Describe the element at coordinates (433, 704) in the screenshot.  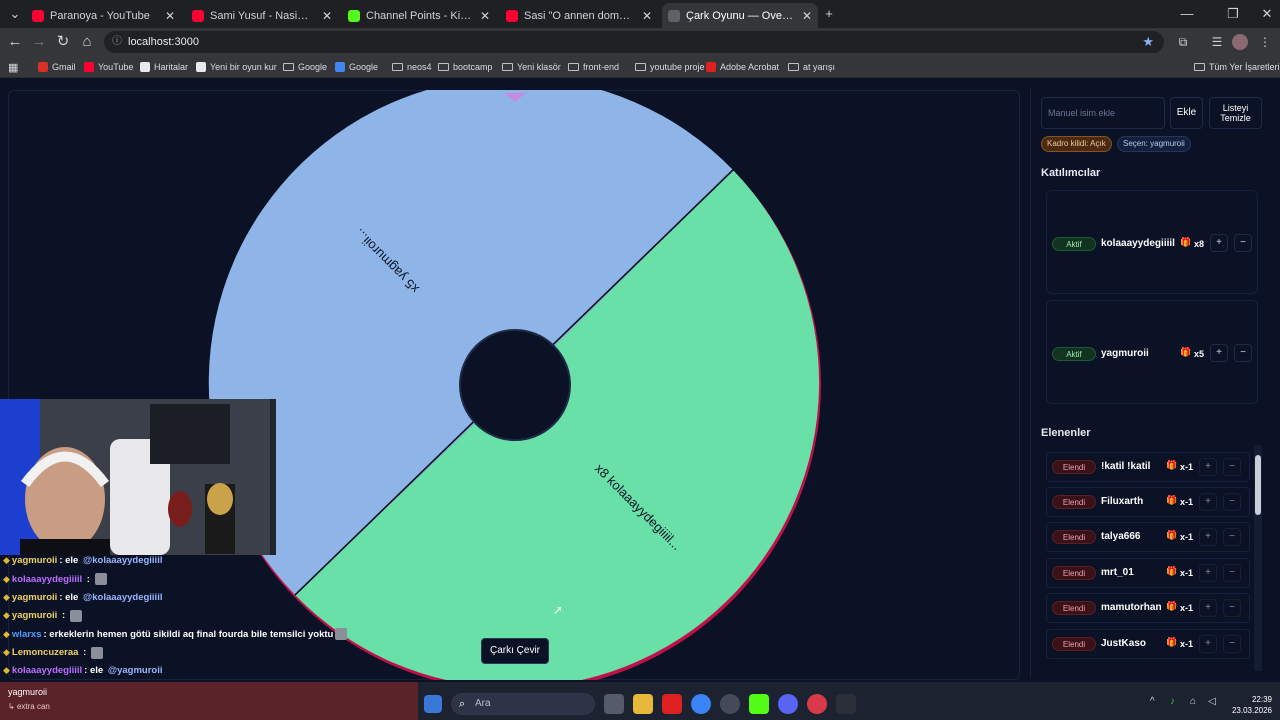
I see `start-menu-icon` at that location.